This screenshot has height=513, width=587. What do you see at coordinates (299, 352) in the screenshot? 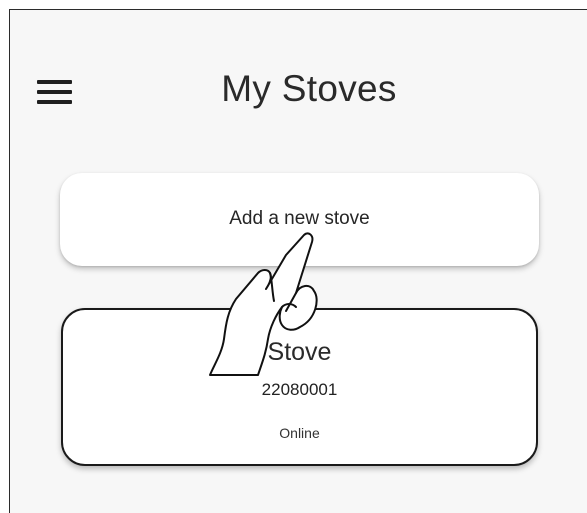
I see `stove-name: Stove` at bounding box center [299, 352].